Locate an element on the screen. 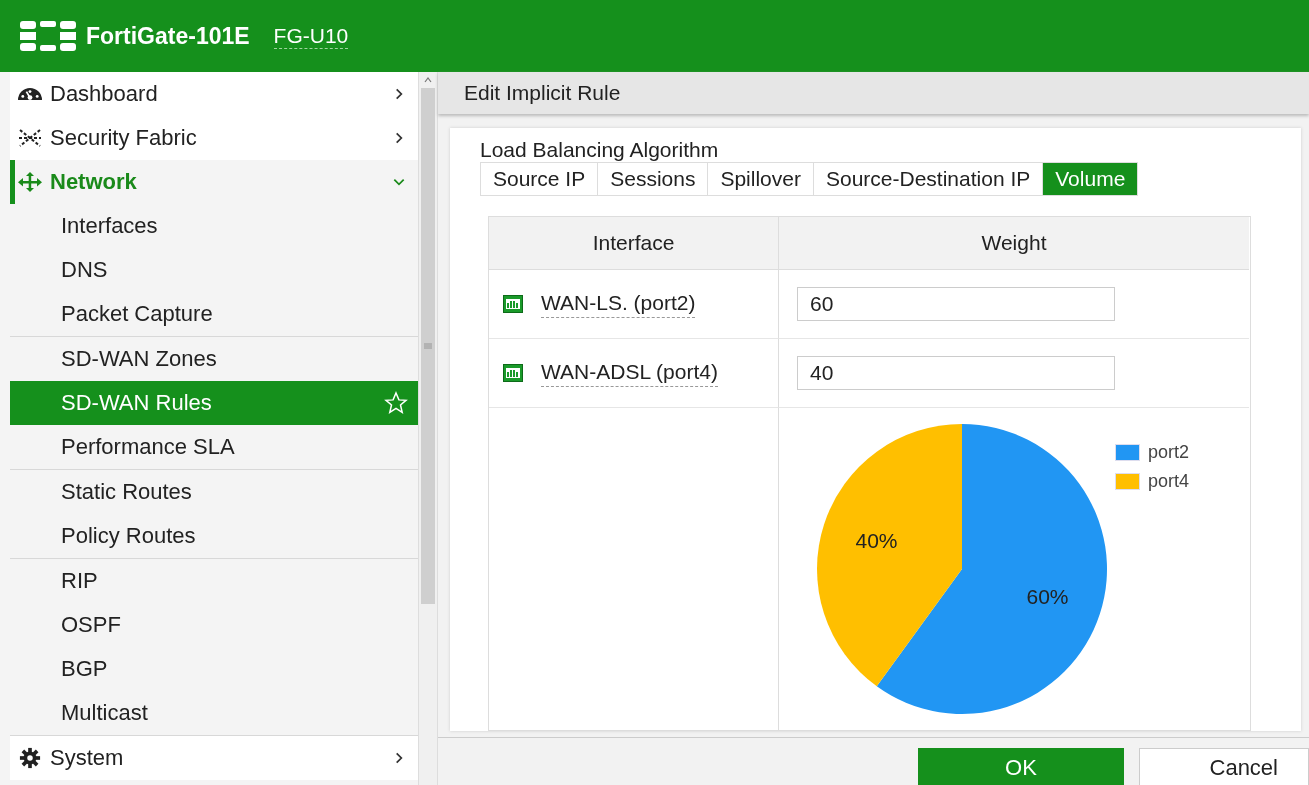 Image resolution: width=1309 pixels, height=785 pixels. hostname-link: FG-U10 is located at coordinates (311, 36).